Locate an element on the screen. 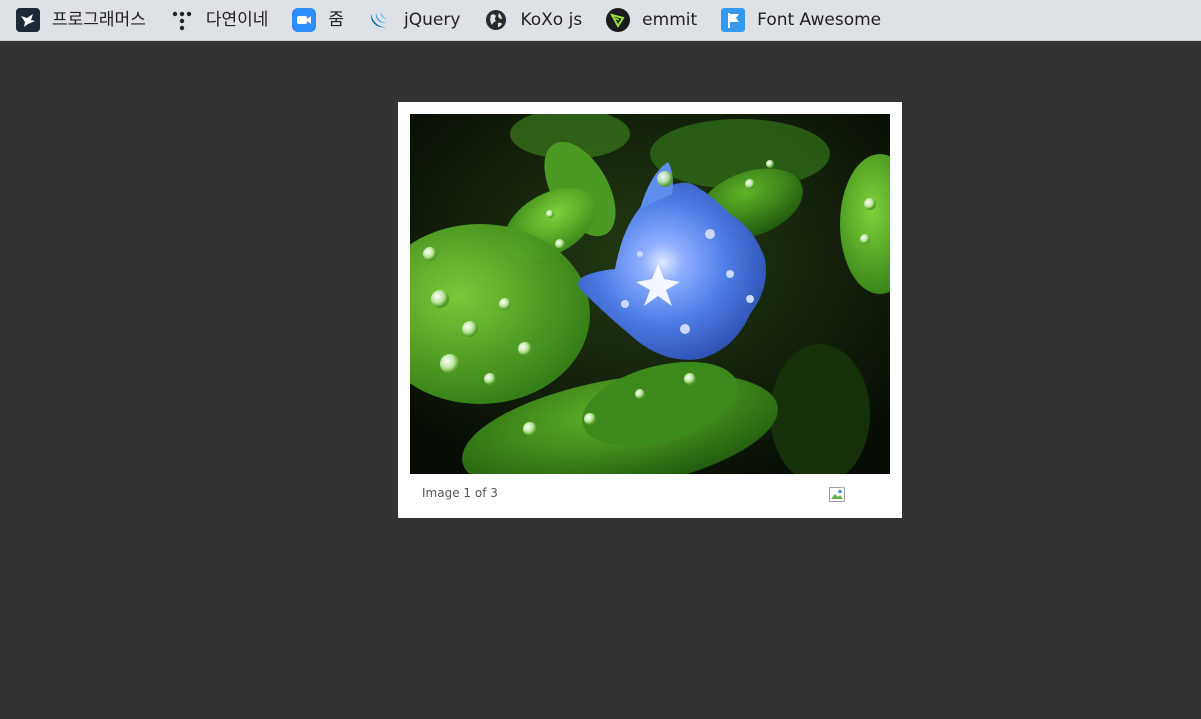 The width and height of the screenshot is (1201, 719). bookmark-label: Font Awesome is located at coordinates (819, 20).